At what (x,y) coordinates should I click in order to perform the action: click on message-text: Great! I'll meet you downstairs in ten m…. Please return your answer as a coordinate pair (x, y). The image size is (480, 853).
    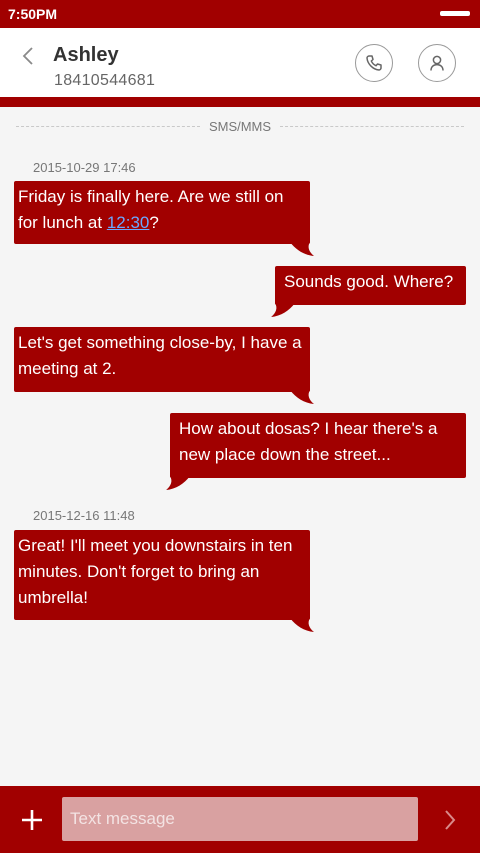
    Looking at the image, I should click on (155, 571).